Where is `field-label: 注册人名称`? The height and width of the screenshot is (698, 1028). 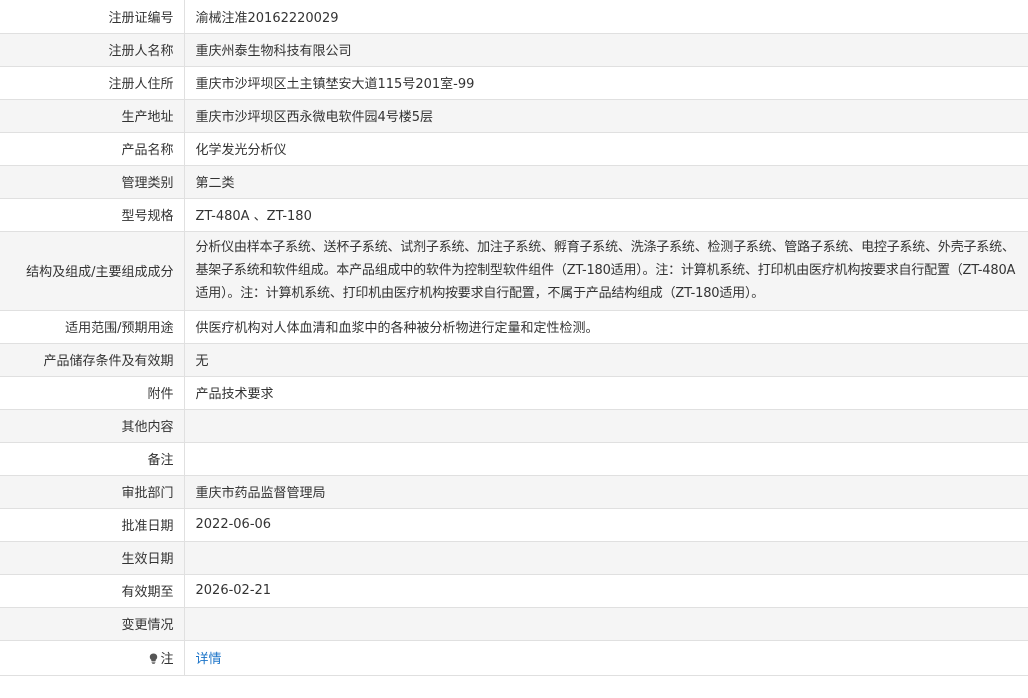 field-label: 注册人名称 is located at coordinates (92, 50).